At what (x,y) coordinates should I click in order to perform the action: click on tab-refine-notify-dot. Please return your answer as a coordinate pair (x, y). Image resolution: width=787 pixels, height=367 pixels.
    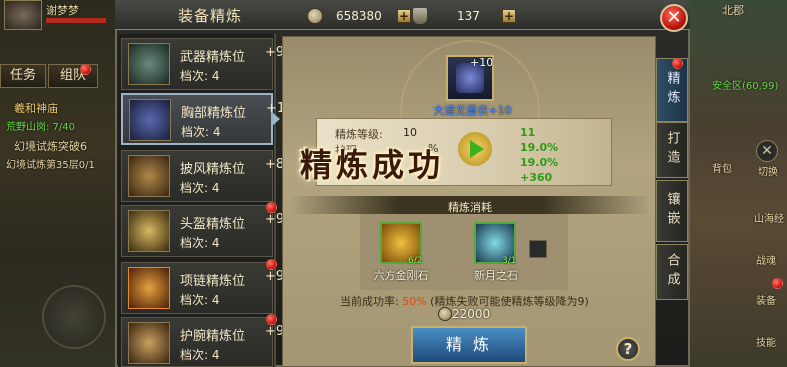
    Looking at the image, I should click on (677, 63).